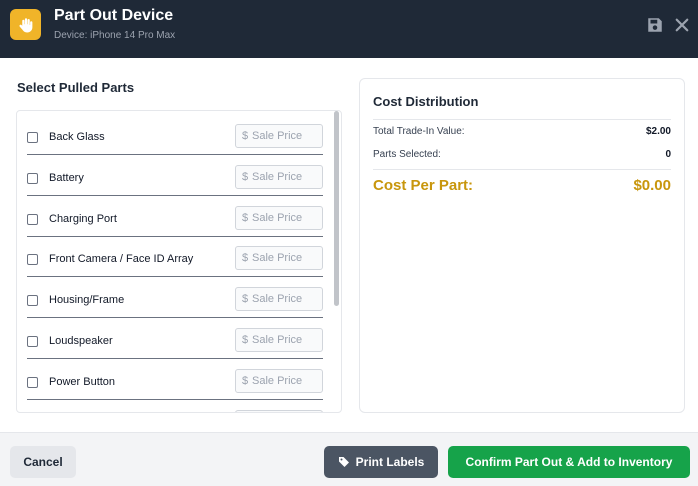 This screenshot has height=486, width=698. Describe the element at coordinates (569, 462) in the screenshot. I see `confirm-part-out-button: Confirm Part Out & Add to Inventory` at that location.